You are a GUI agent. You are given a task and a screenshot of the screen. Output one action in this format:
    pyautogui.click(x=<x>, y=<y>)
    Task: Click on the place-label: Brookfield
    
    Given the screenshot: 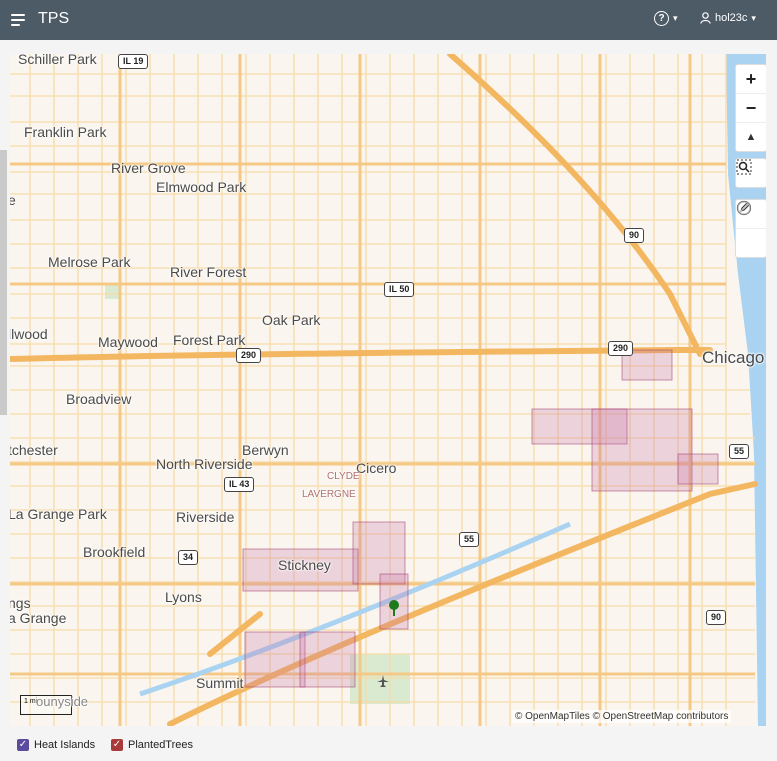 What is the action you would take?
    pyautogui.click(x=114, y=552)
    